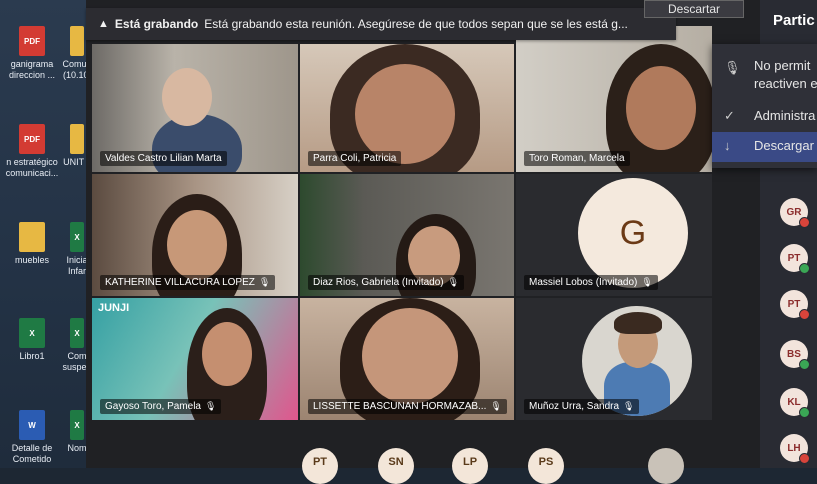 This screenshot has height=484, width=817. I want to click on recording-title: Está grabando, so click(156, 24).